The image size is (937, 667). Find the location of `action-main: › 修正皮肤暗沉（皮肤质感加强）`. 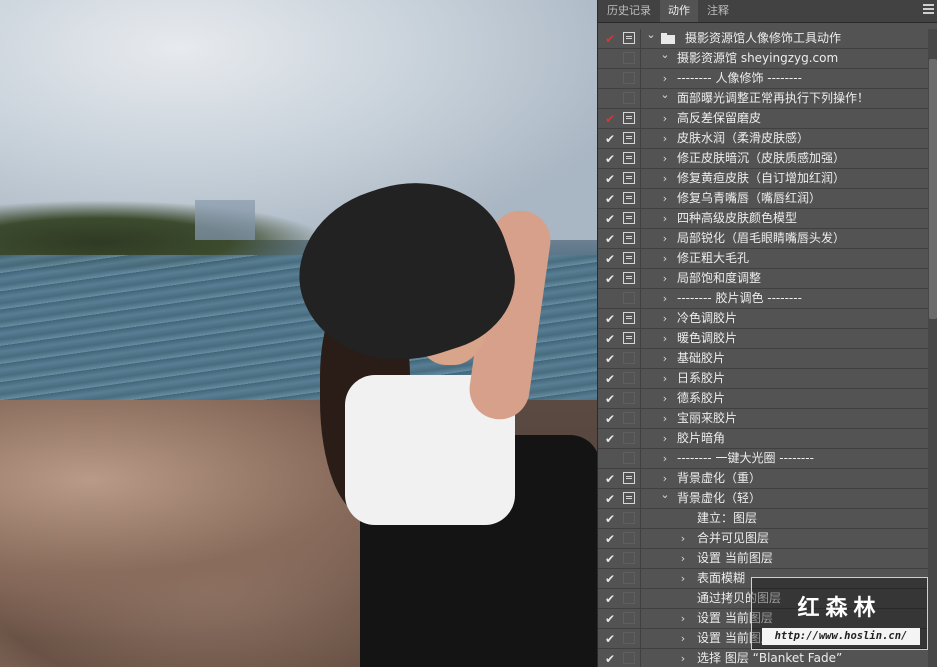

action-main: › 修正皮肤暗沉（皮肤质感加强） is located at coordinates (784, 158).